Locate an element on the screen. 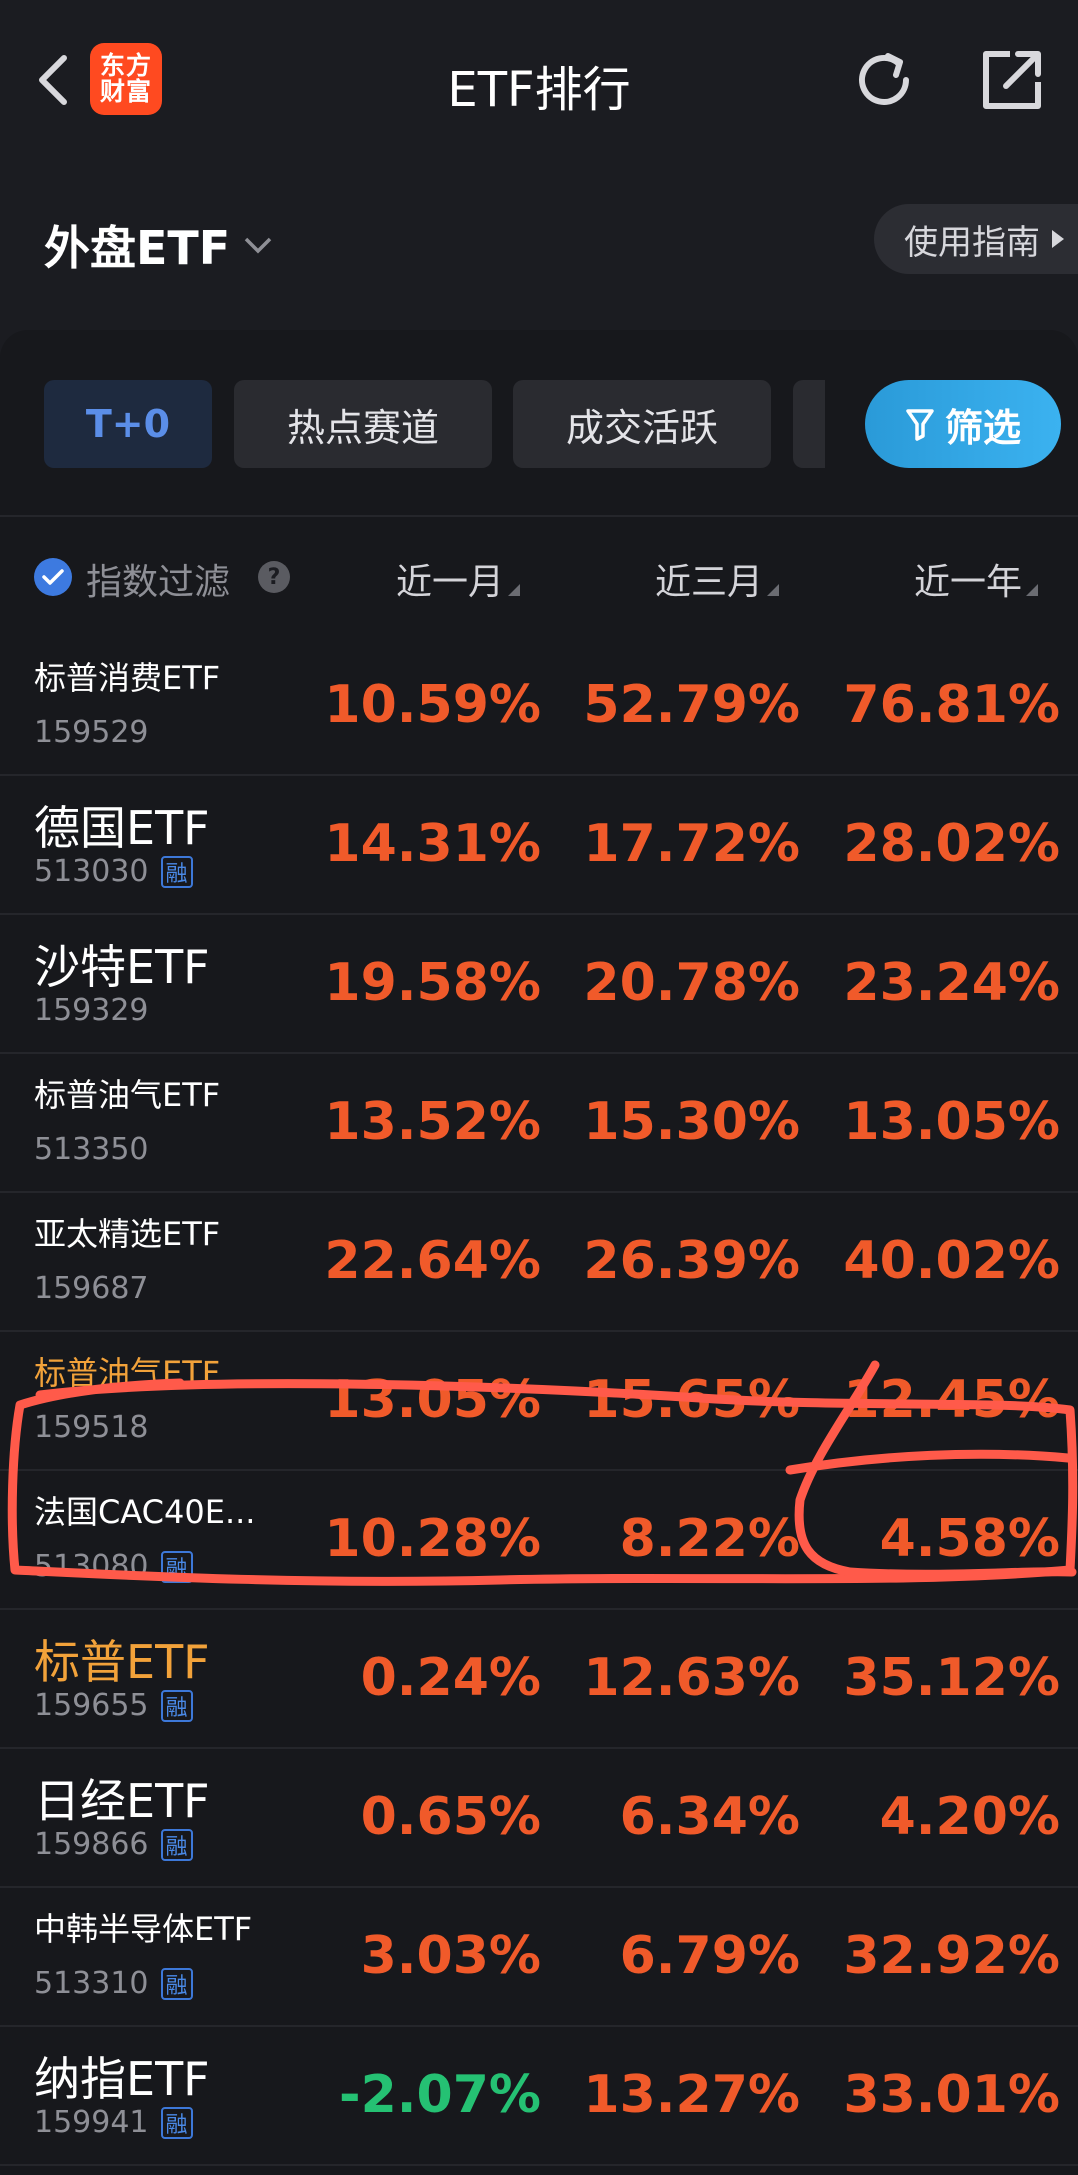 The width and height of the screenshot is (1078, 2175). etf-code-line: 159866 融 is located at coordinates (113, 1844).